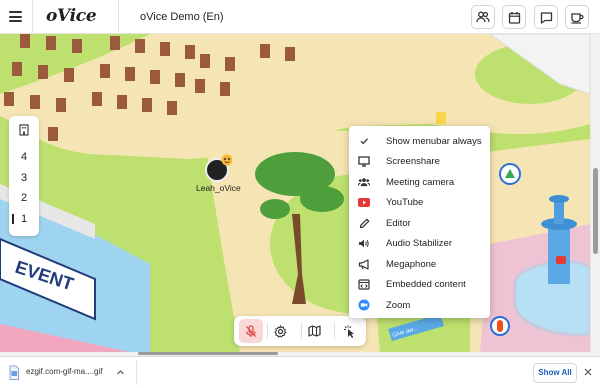 This screenshot has width=600, height=388. I want to click on floor-3: 3, so click(24, 178).